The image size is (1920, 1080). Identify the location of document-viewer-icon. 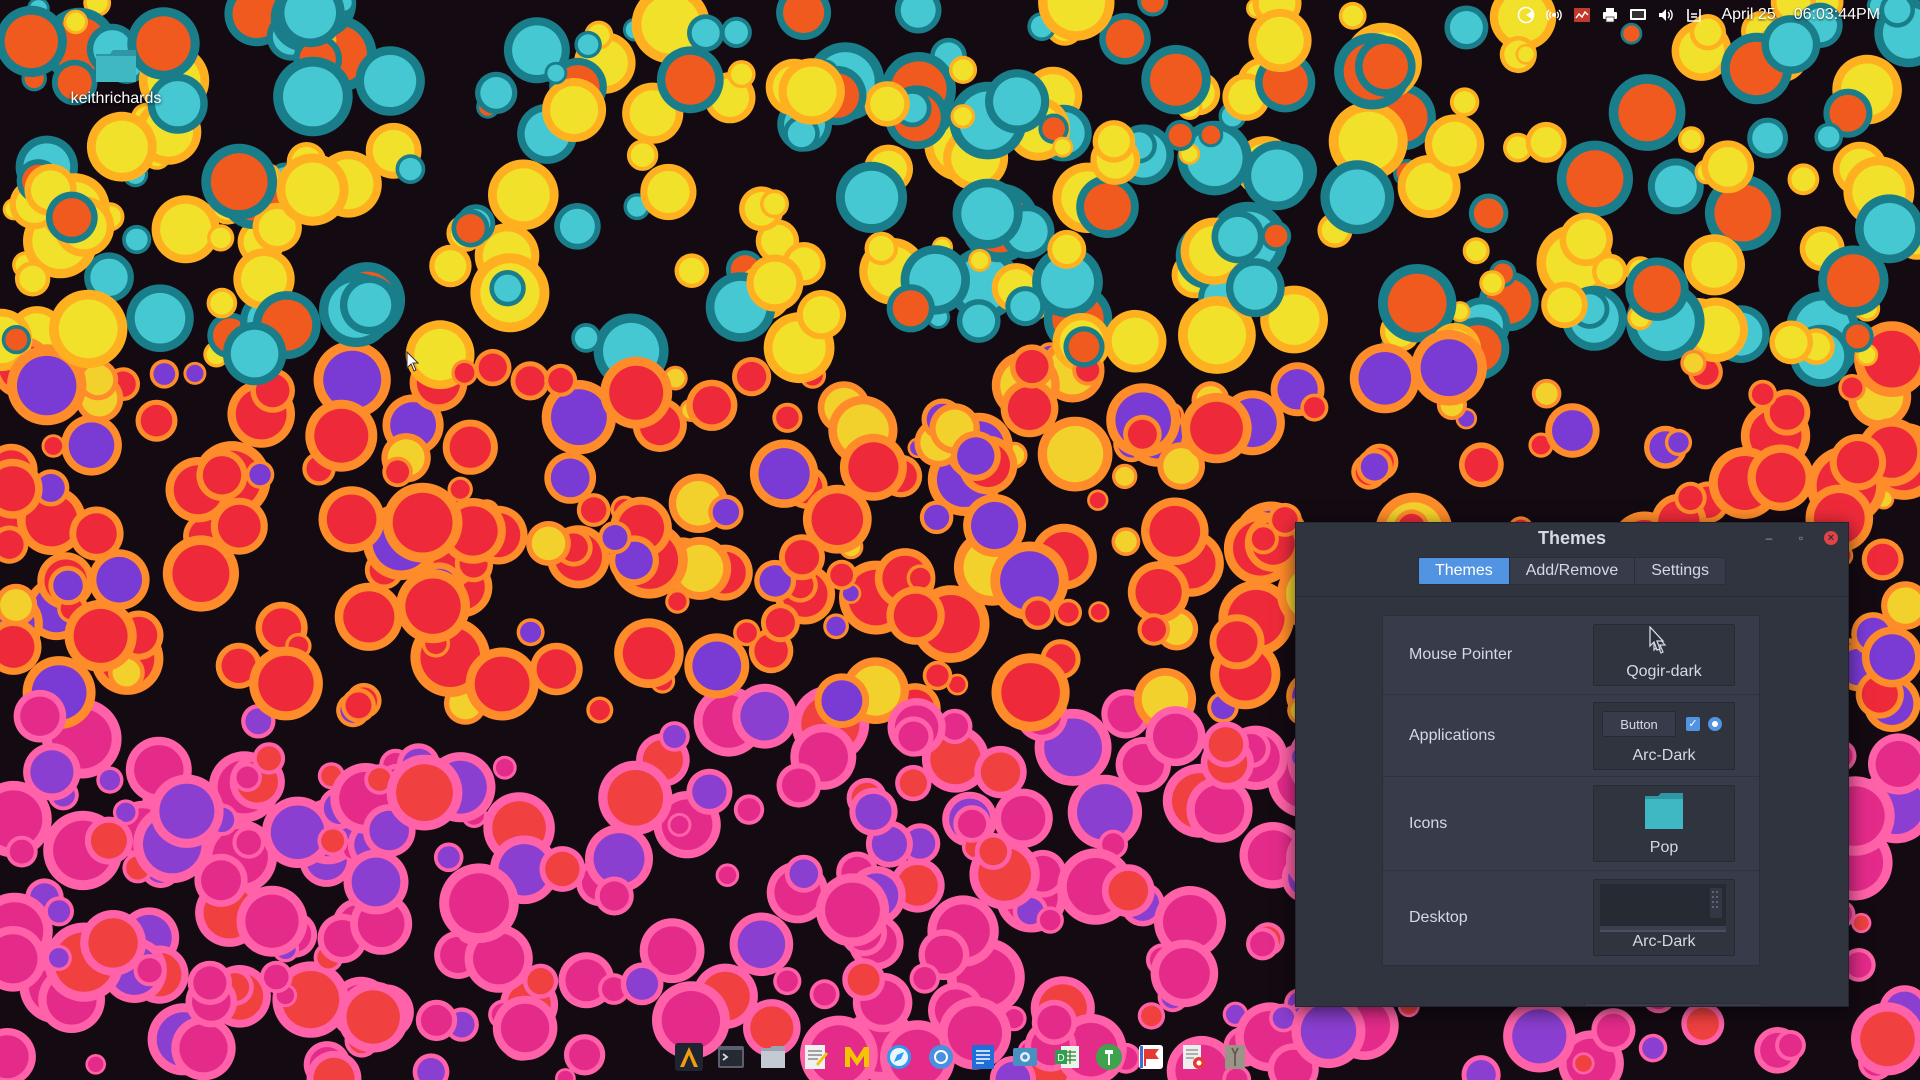
(1193, 1057).